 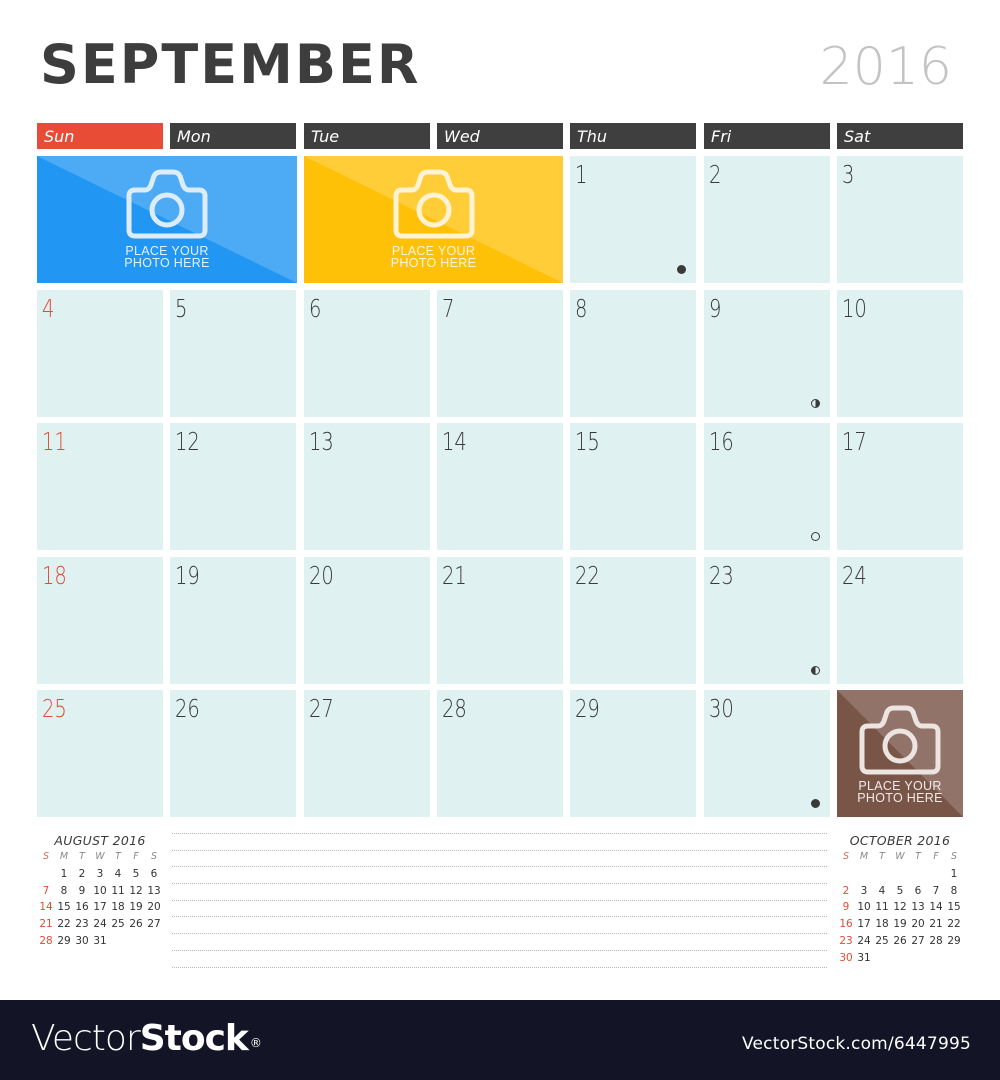 I want to click on photo-placeholder-brown: PLACE YOUR PHOTO HERE, so click(x=900, y=753).